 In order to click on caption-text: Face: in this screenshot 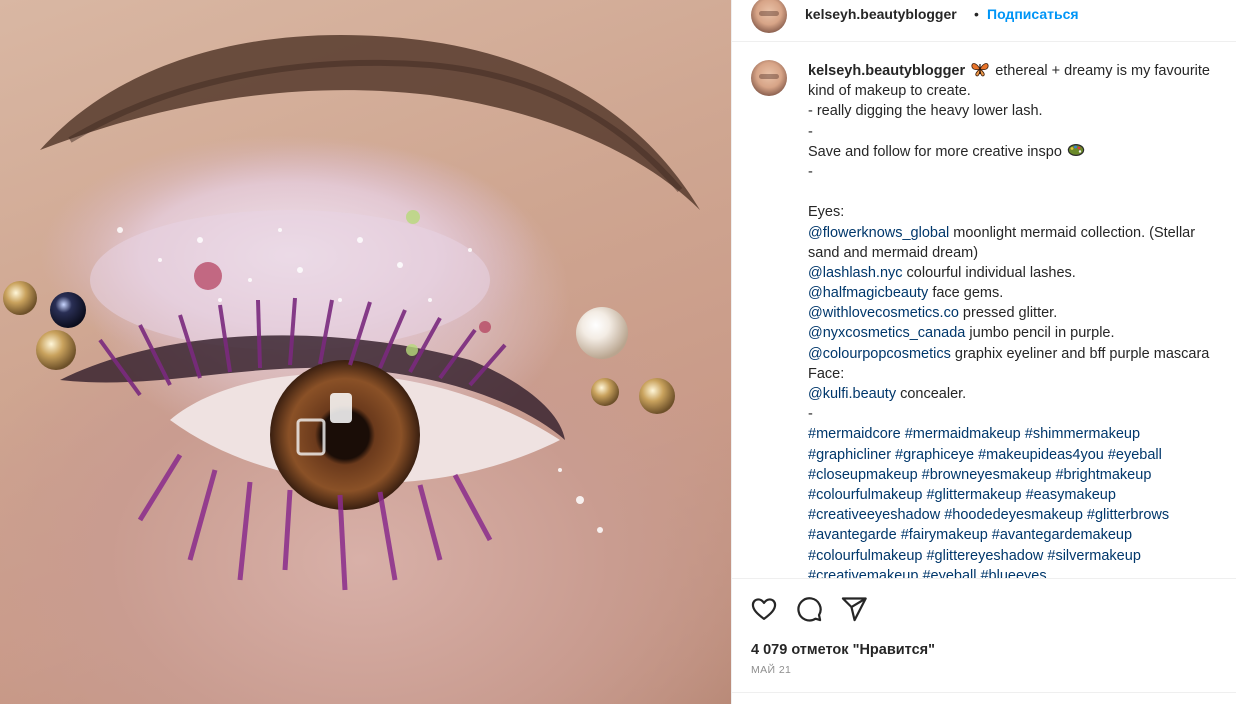, I will do `click(826, 373)`.